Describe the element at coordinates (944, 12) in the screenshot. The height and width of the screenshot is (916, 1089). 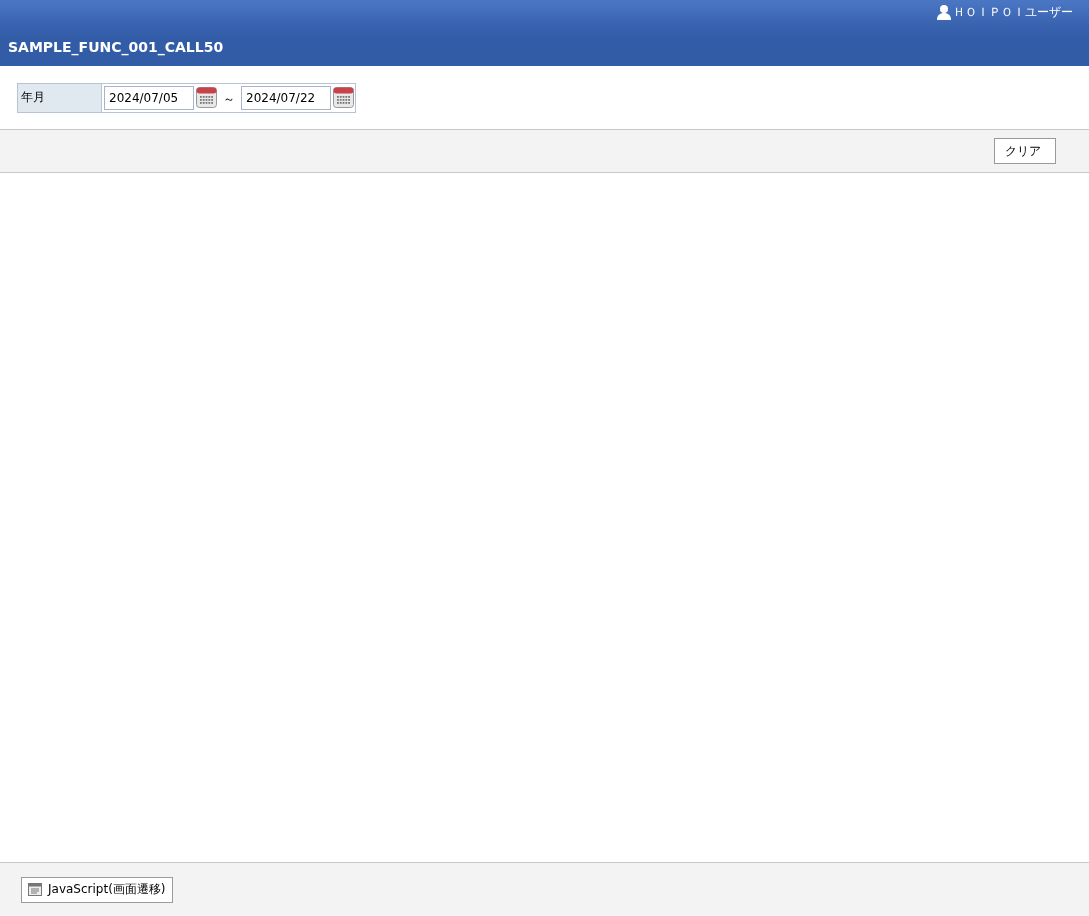
I see `user-icon` at that location.